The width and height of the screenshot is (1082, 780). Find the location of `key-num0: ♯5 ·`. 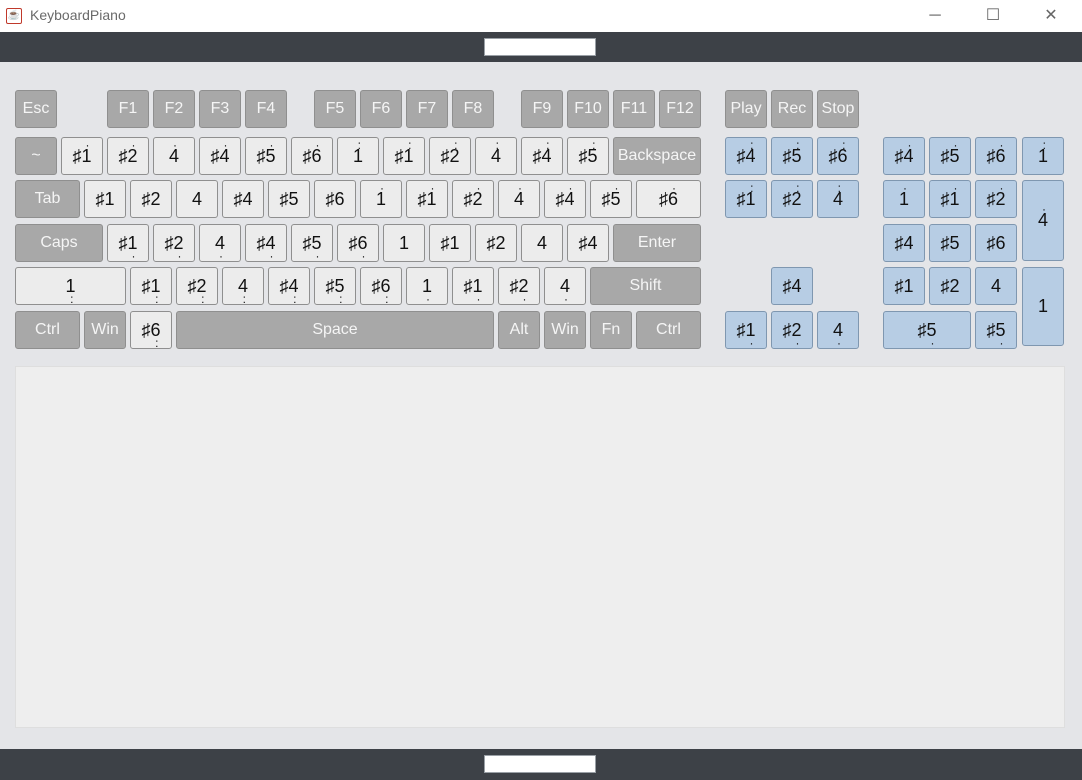

key-num0: ♯5 · is located at coordinates (927, 330).